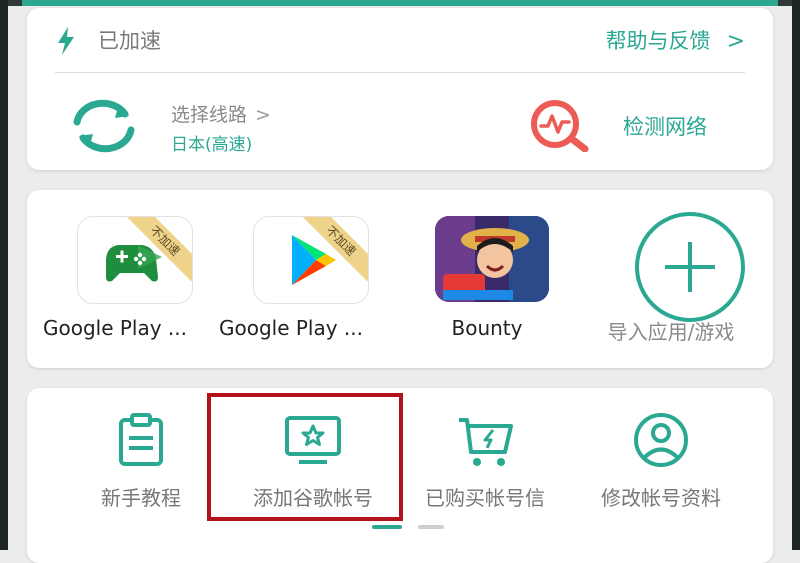  I want to click on window-top-bar, so click(400, 3).